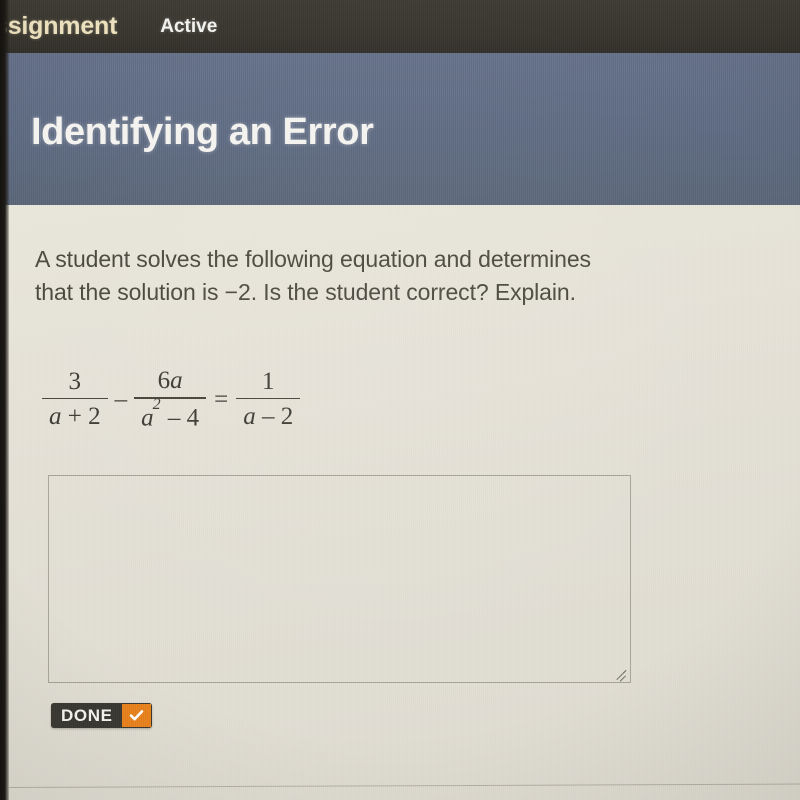 This screenshot has height=800, width=800. Describe the element at coordinates (400, 26) in the screenshot. I see `top-navigation-bar: ssignment Active` at that location.